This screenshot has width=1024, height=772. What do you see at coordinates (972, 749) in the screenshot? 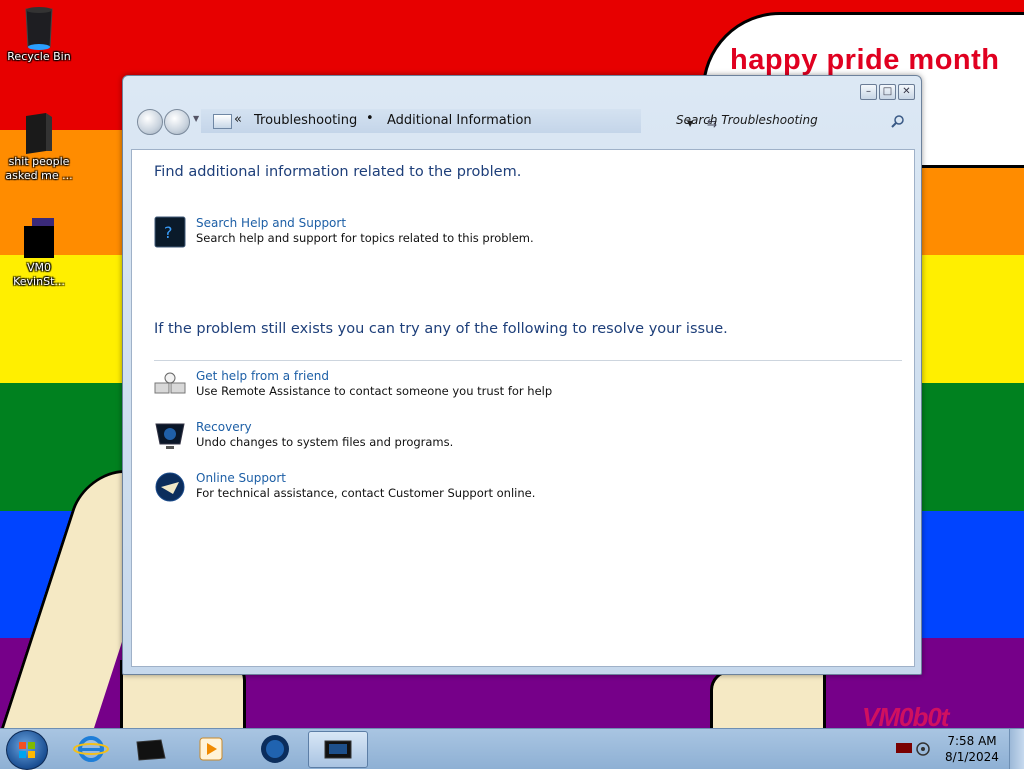
I see `system-clock: 7:58 AM 8/1/2024` at bounding box center [972, 749].